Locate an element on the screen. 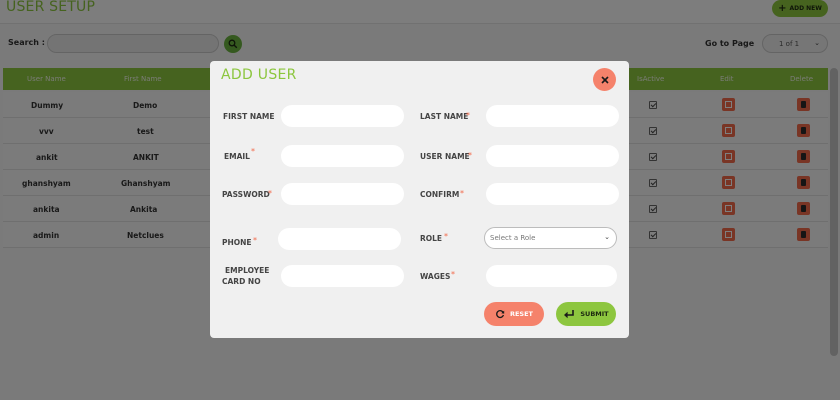  modal-title: ADD USER is located at coordinates (259, 75).